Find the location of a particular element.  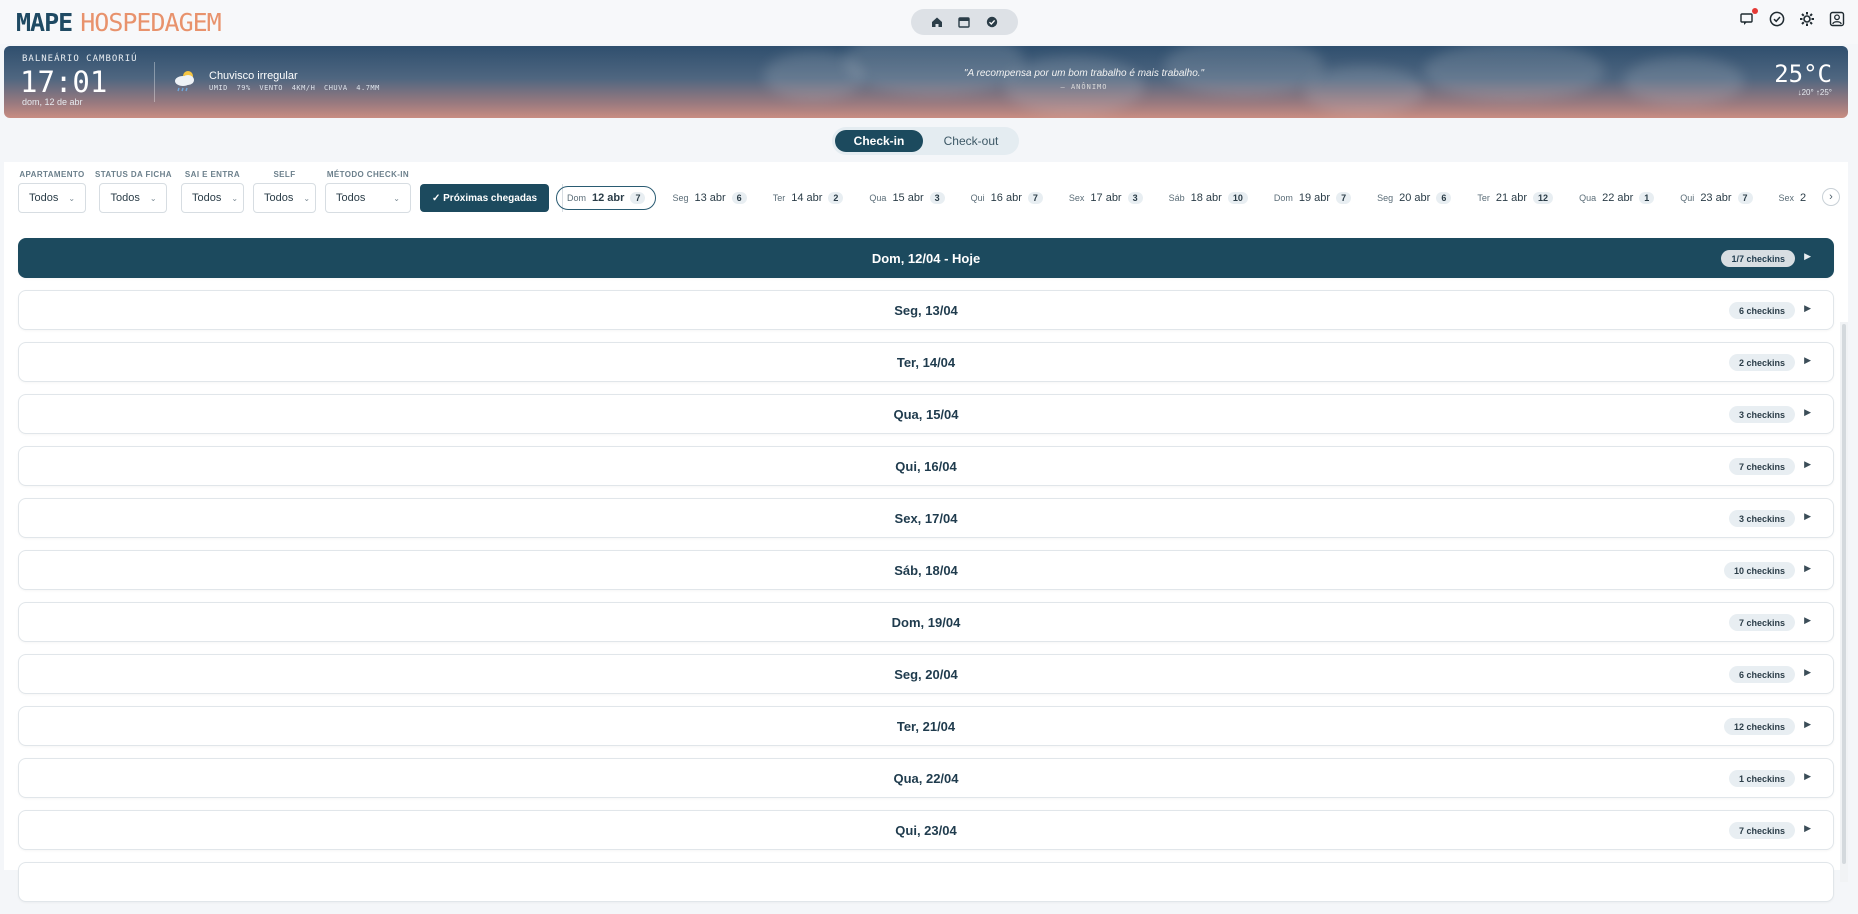

day-row is located at coordinates (926, 882).